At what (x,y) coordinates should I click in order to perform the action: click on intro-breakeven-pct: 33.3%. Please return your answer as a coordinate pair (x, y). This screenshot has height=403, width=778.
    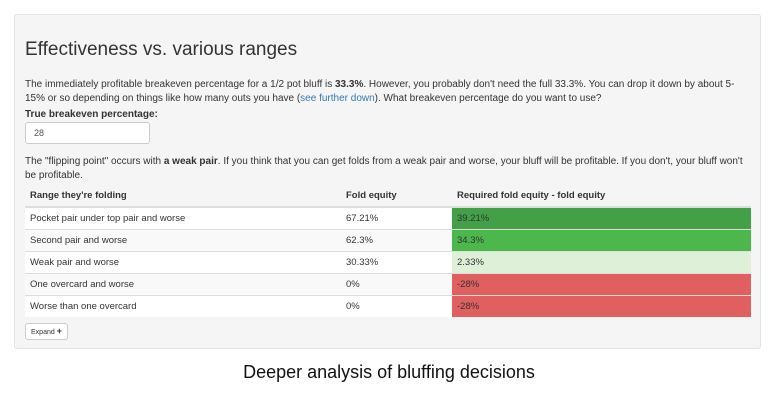
    Looking at the image, I should click on (349, 84).